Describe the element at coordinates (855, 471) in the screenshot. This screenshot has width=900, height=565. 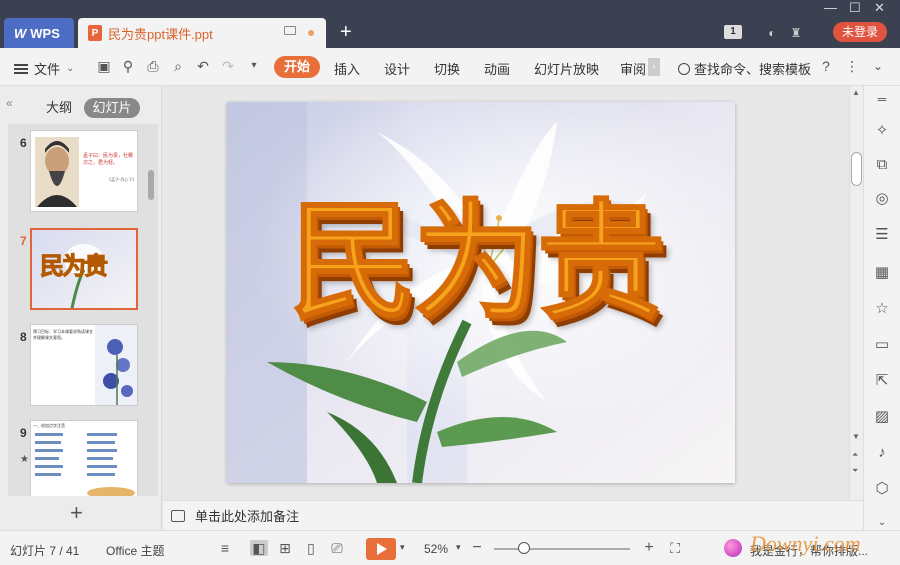
I see `next-slide-icon: ⏷` at that location.